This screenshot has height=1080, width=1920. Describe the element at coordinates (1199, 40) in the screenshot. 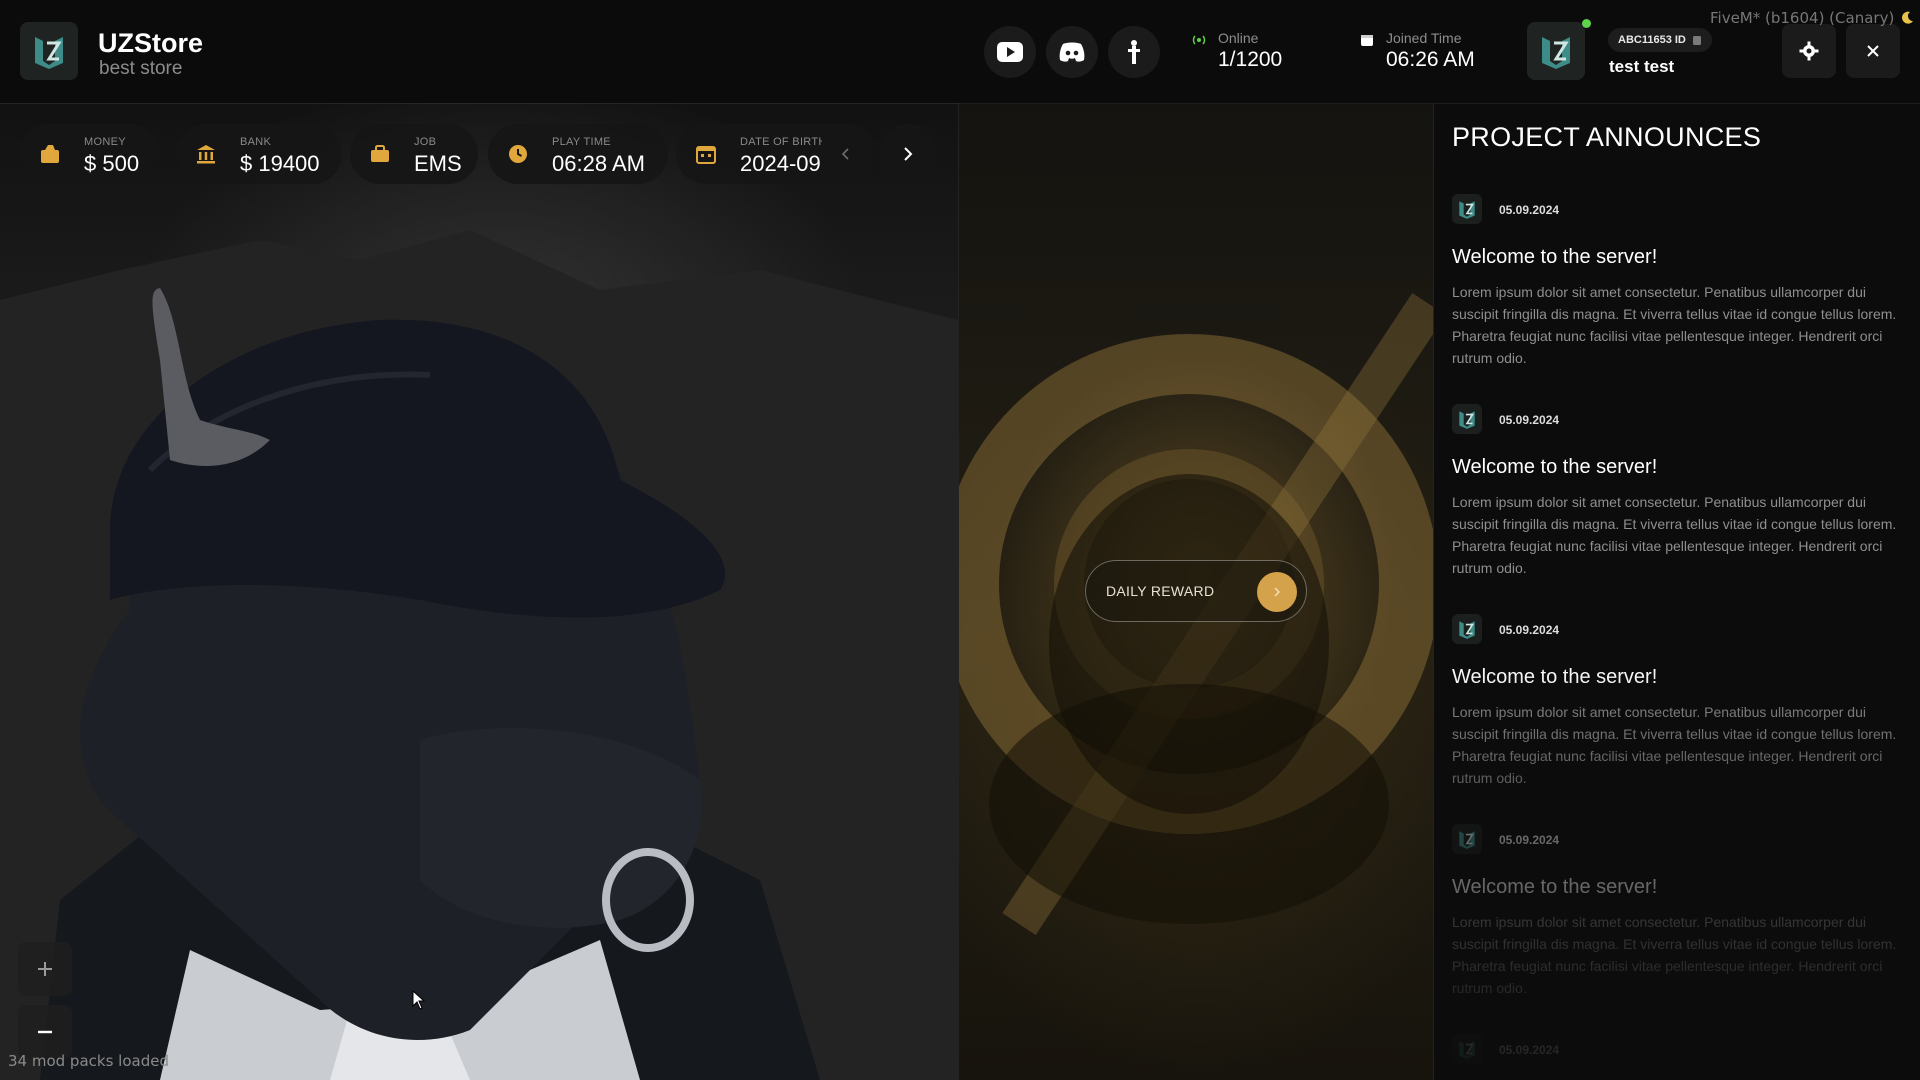

I see `signal-icon` at that location.